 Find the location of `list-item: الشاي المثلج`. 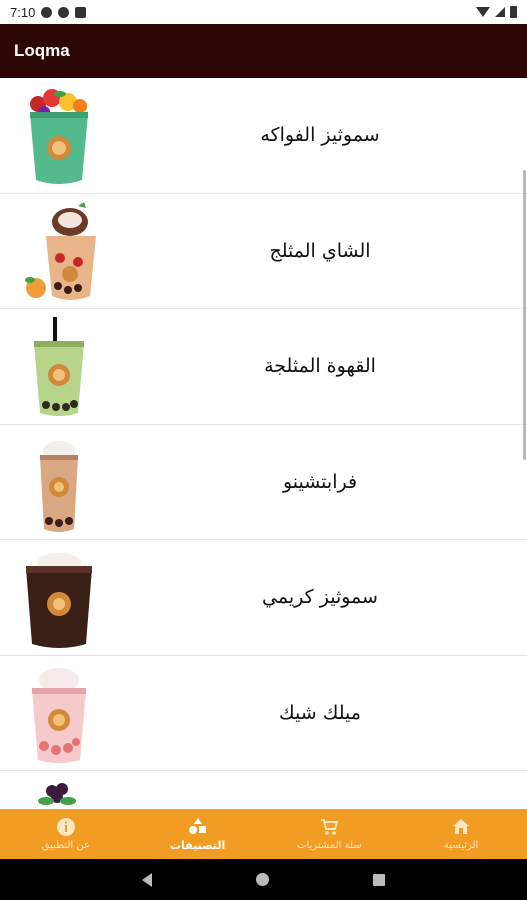

list-item: الشاي المثلج is located at coordinates (263, 251).